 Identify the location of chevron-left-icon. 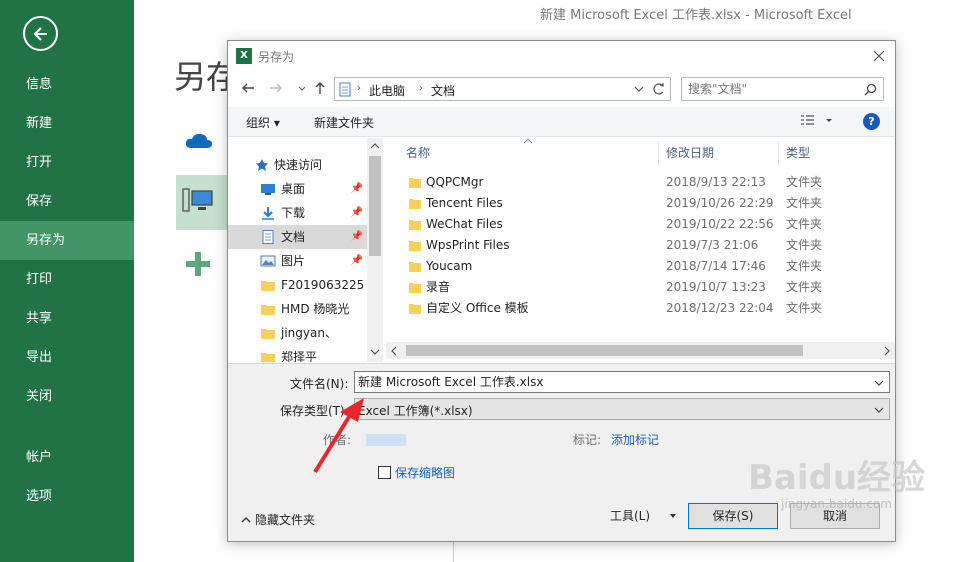
(394, 351).